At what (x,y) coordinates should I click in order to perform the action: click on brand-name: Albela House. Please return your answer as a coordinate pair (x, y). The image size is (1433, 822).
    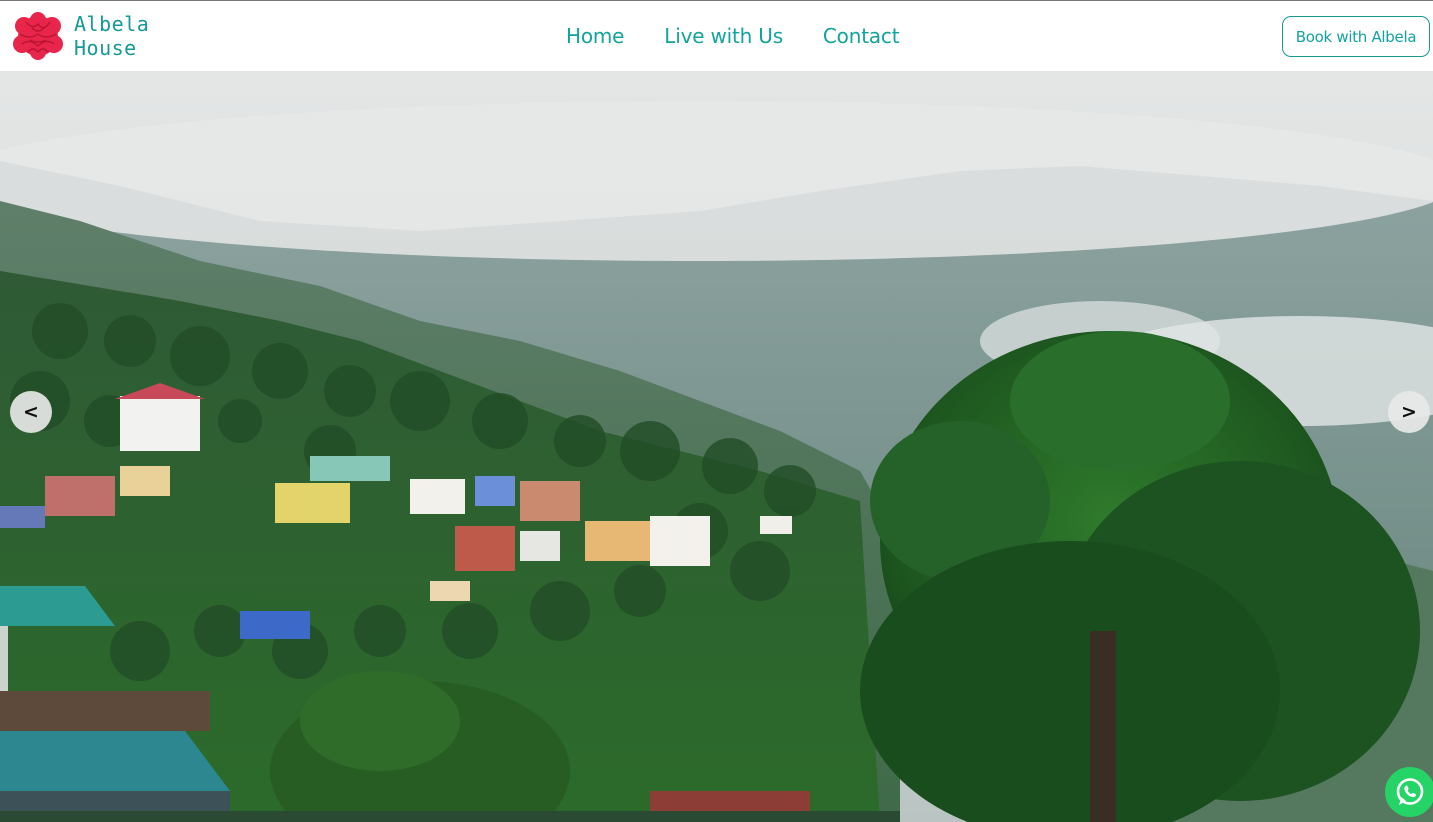
    Looking at the image, I should click on (111, 36).